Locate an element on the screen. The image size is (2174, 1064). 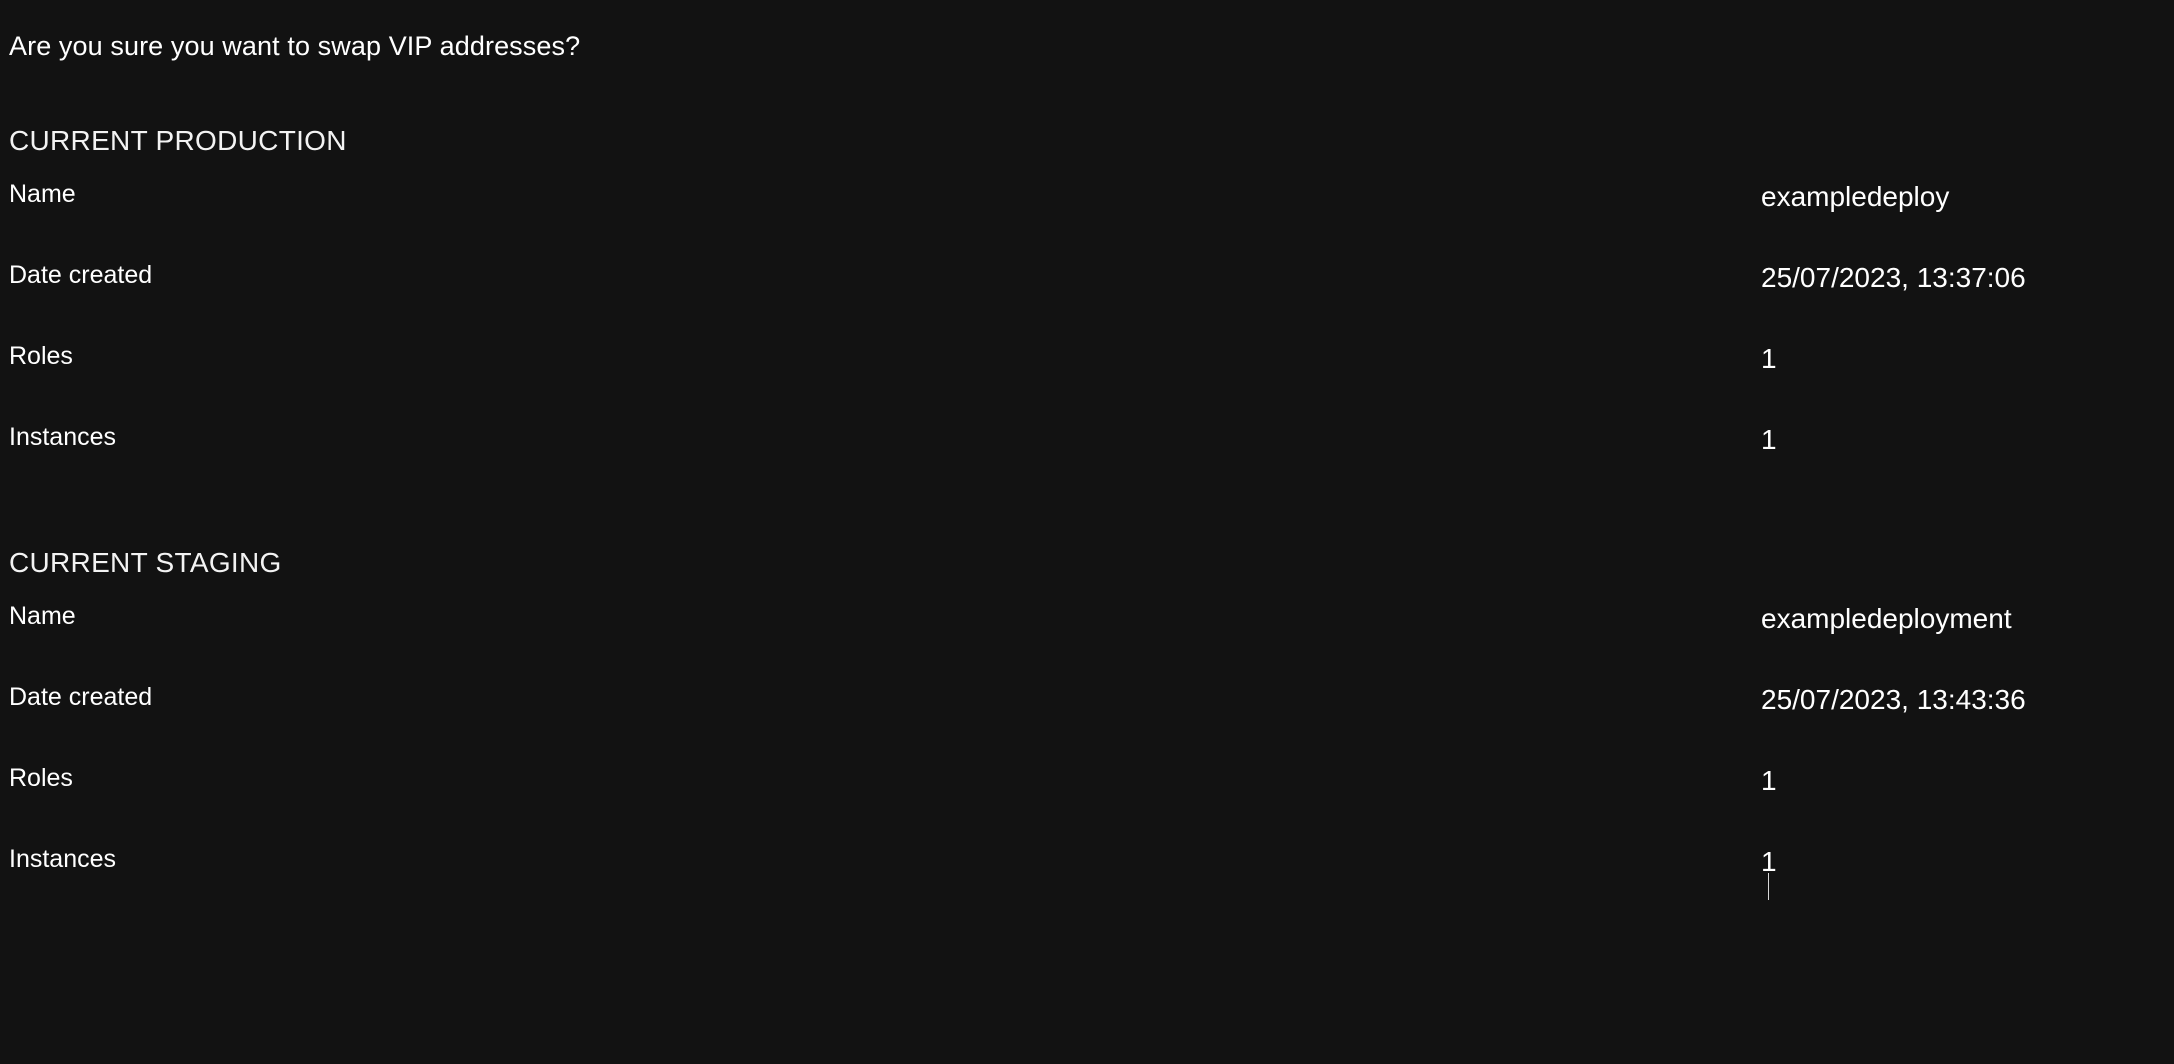
table-row: Date created 25/07/2023, 13:43:36 is located at coordinates (1087, 721).